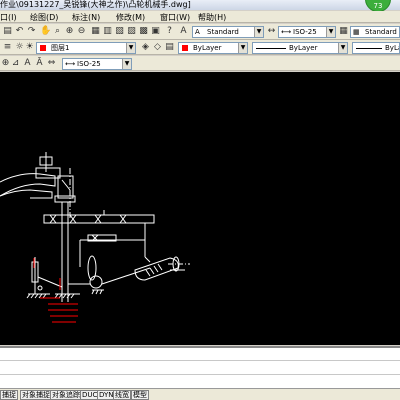 The height and width of the screenshot is (400, 400). I want to click on dim-style-select: ⟷ ISO-25 ▼, so click(307, 32).